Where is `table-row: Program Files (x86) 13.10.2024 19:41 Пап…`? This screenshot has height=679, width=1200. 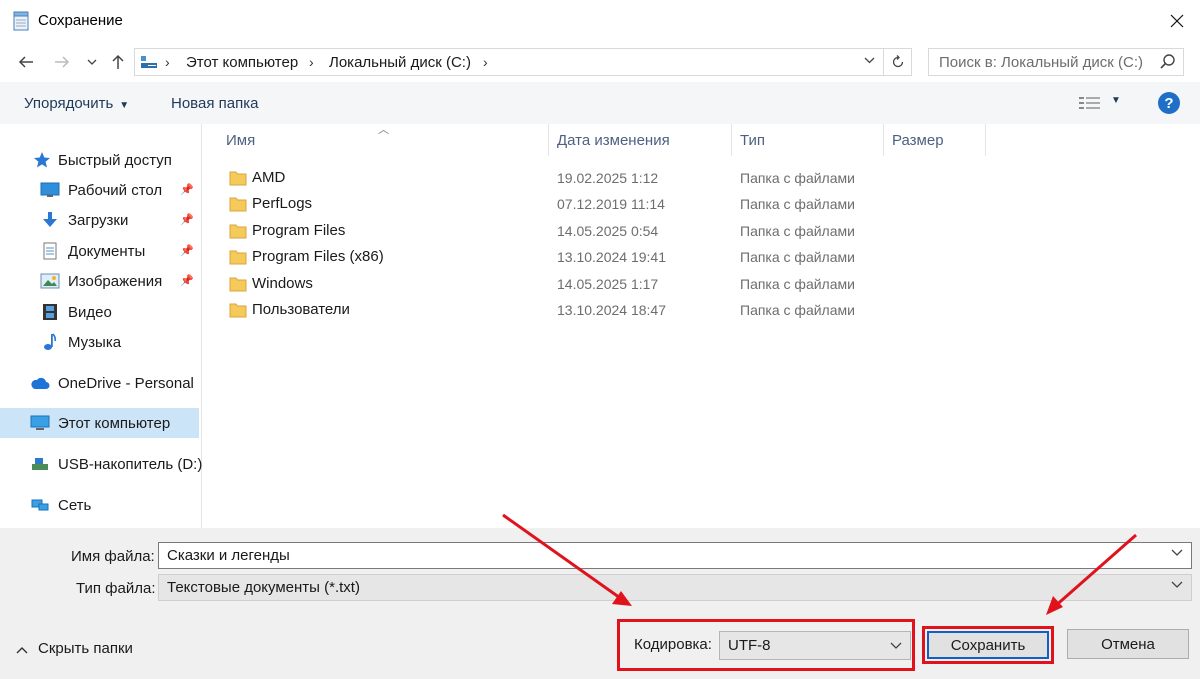
table-row: Program Files (x86) 13.10.2024 19:41 Пап… is located at coordinates (545, 257).